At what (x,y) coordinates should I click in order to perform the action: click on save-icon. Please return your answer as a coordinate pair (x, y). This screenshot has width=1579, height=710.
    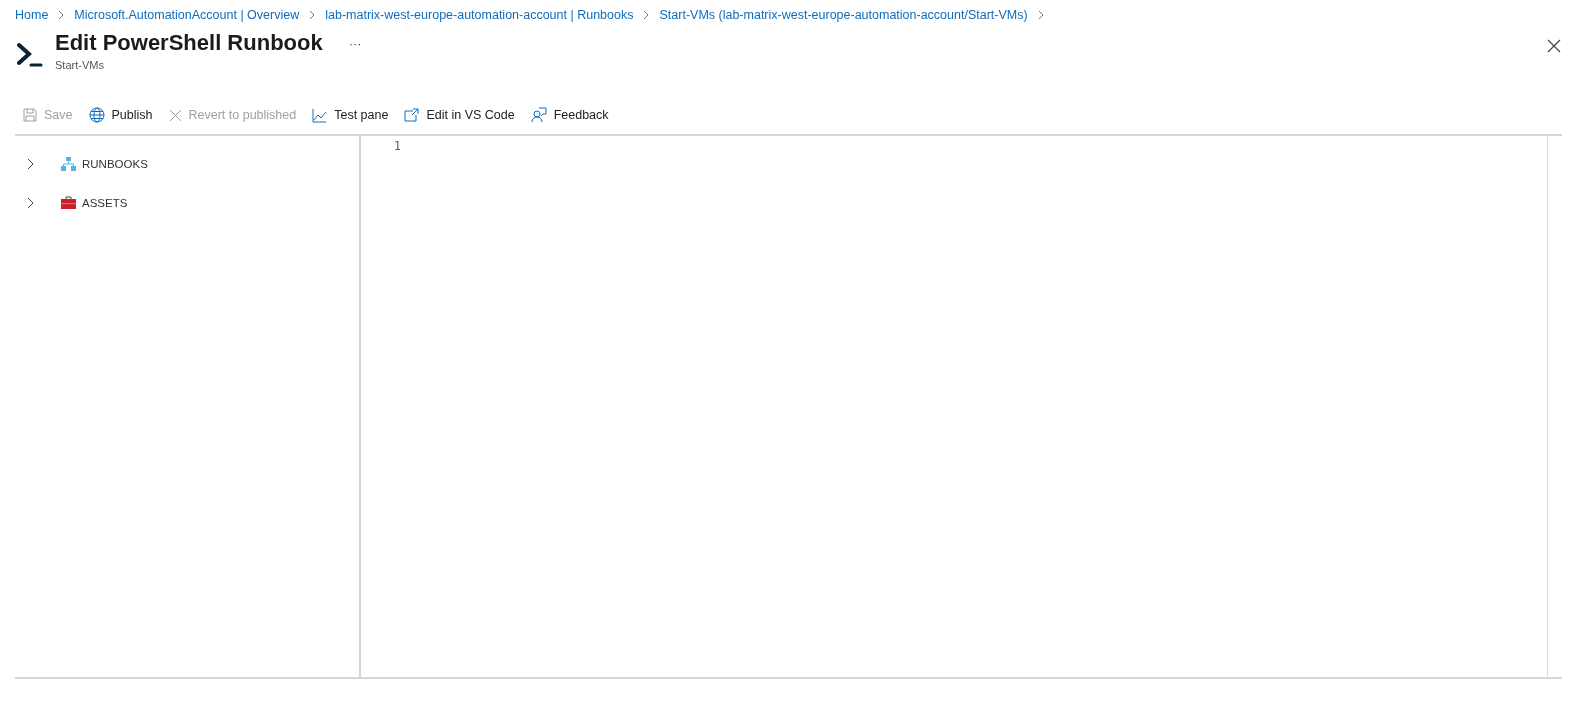
    Looking at the image, I should click on (30, 115).